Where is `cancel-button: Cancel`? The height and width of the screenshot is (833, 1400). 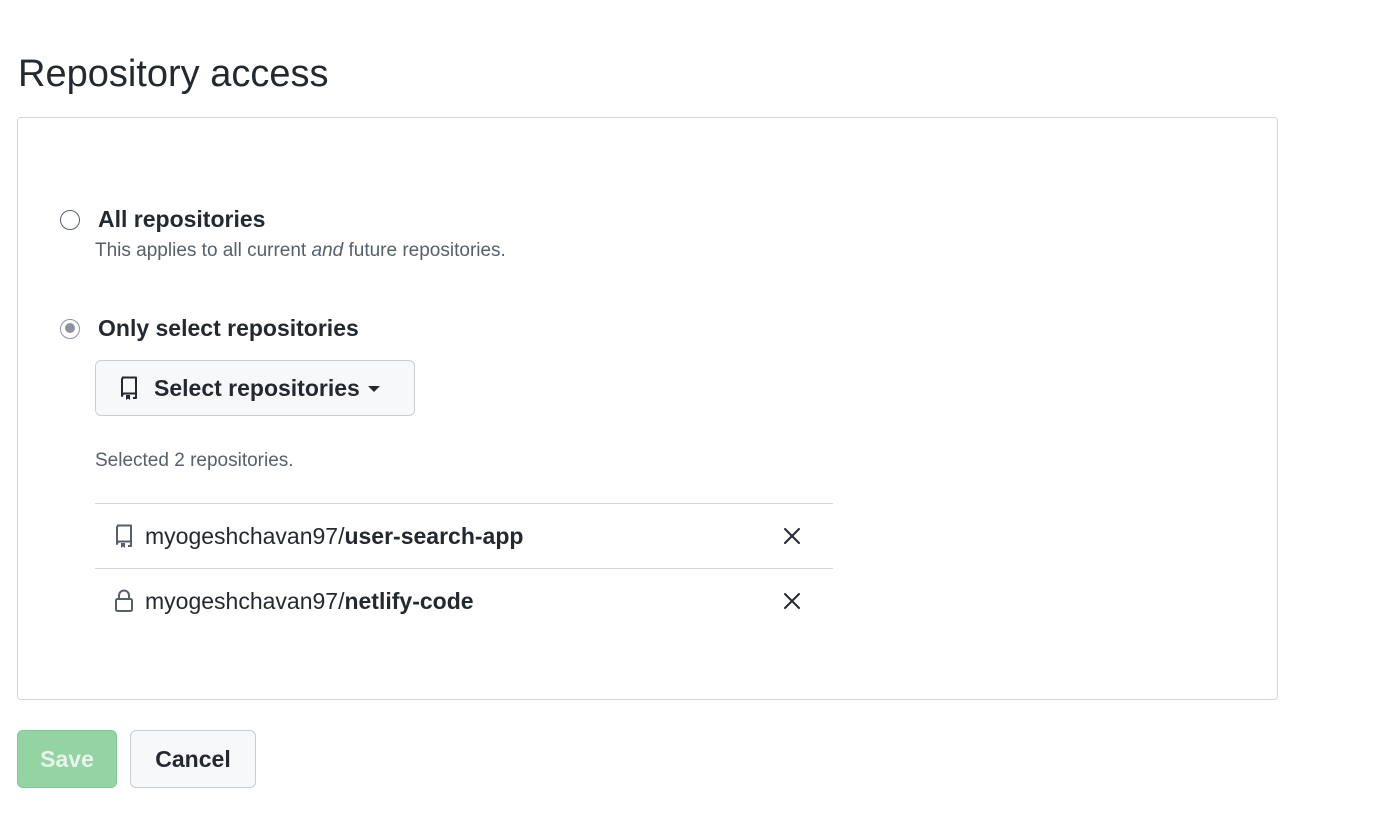
cancel-button: Cancel is located at coordinates (193, 759).